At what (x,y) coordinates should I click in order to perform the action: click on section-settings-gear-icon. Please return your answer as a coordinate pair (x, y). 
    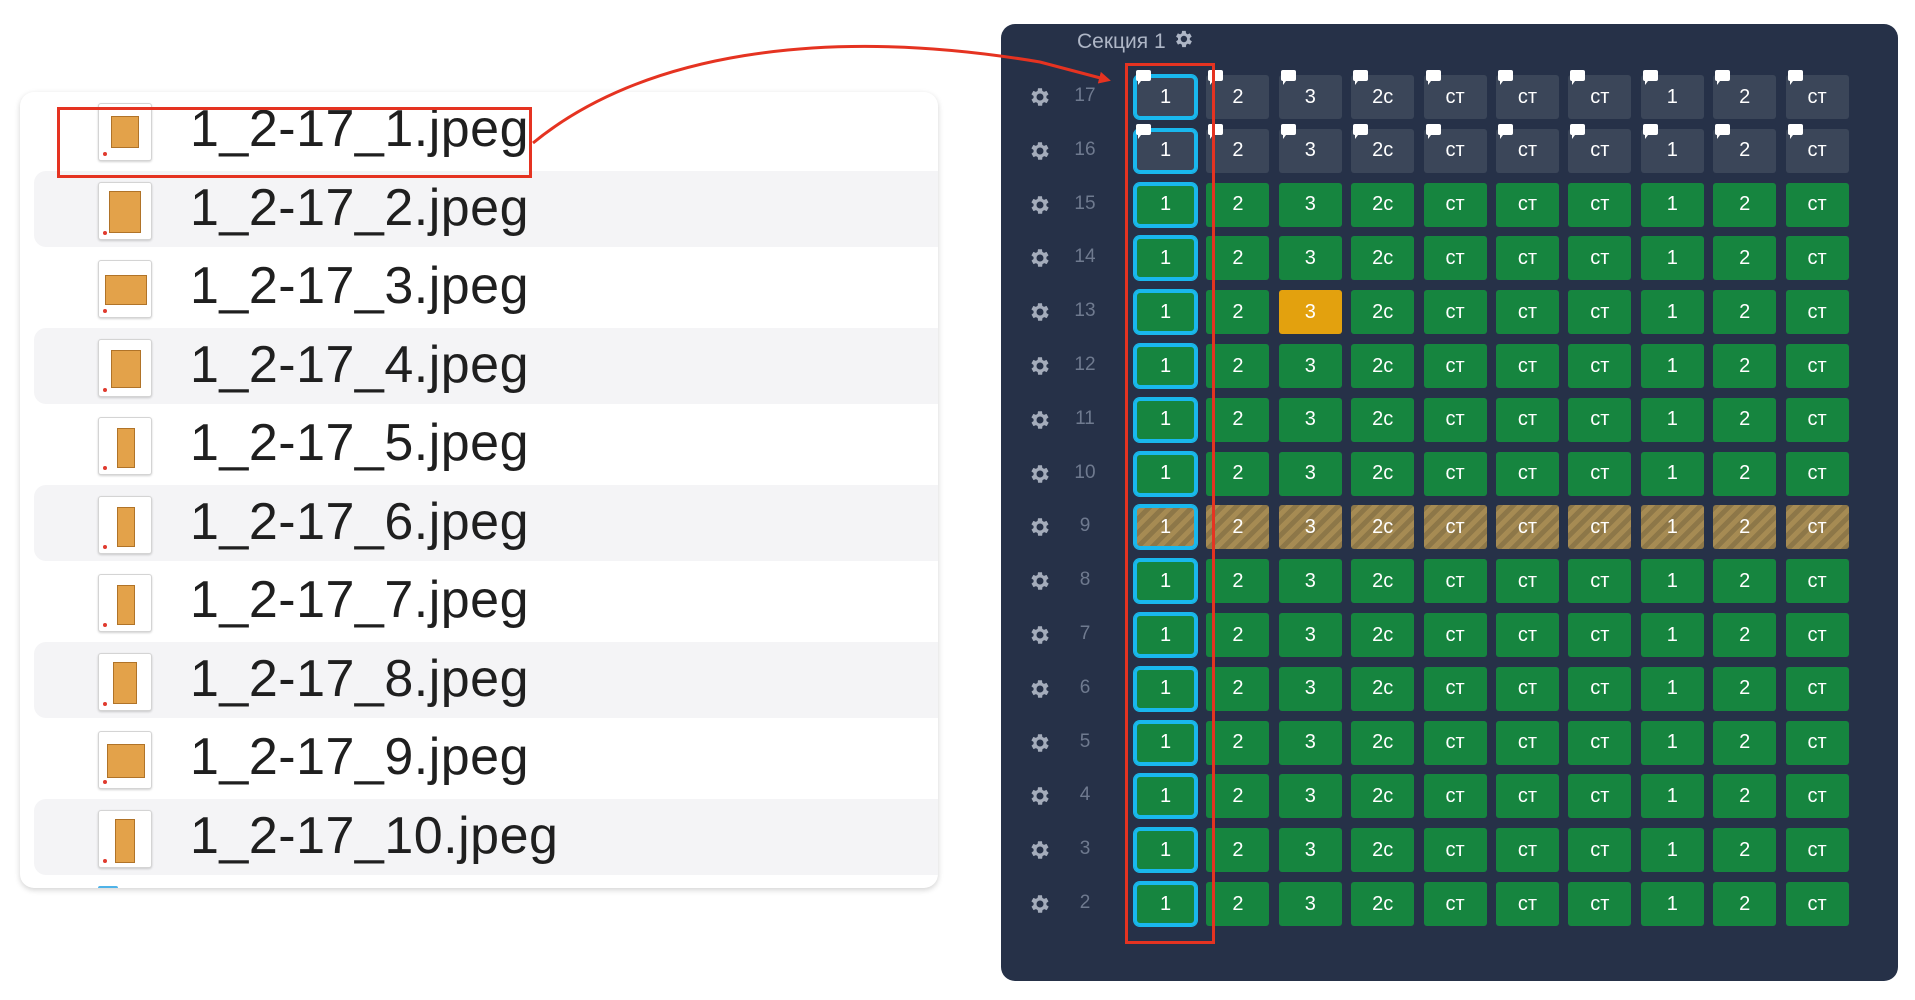
    Looking at the image, I should click on (1183, 42).